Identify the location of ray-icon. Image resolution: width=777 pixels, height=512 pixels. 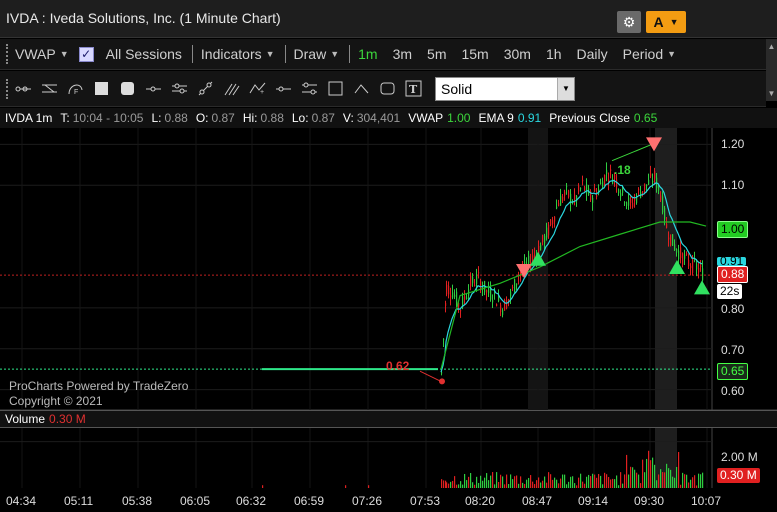
(23, 88).